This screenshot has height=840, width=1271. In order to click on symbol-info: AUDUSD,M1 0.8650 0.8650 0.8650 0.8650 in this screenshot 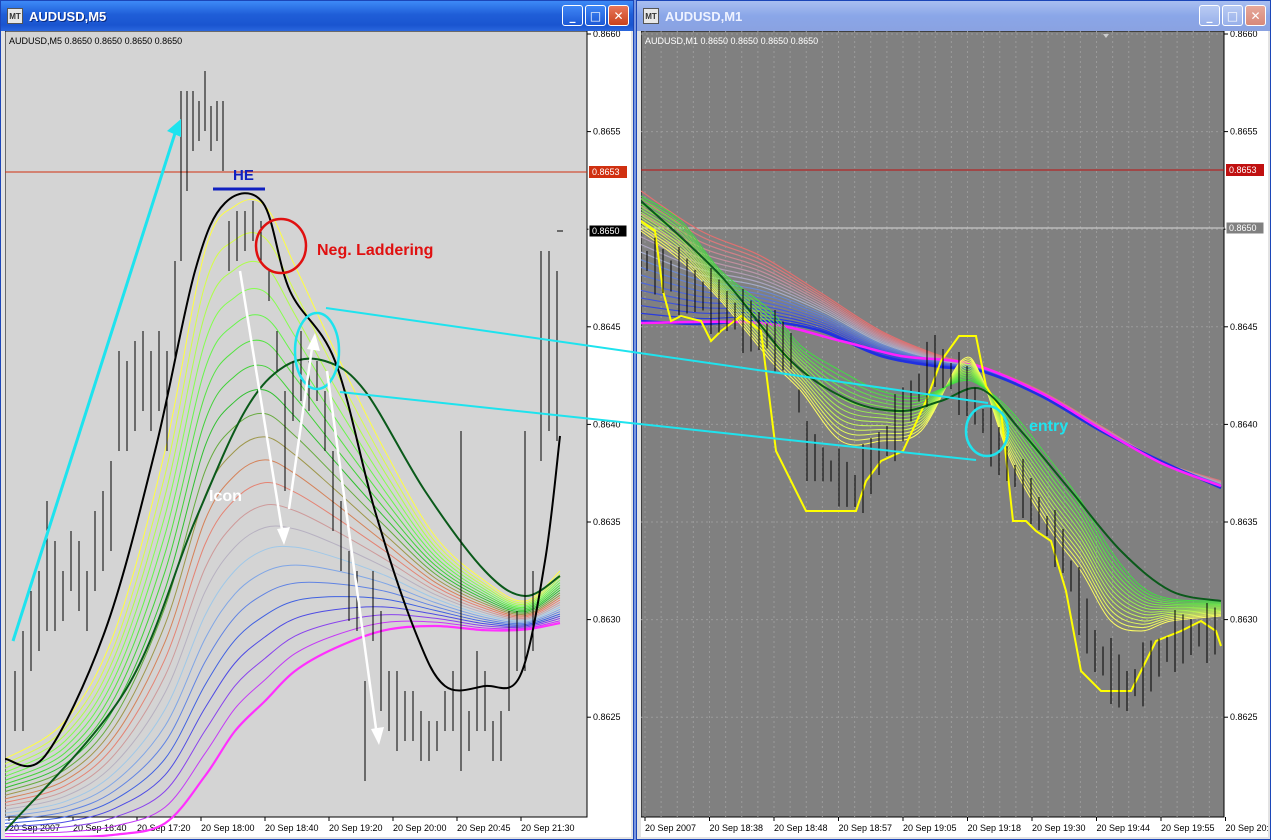, I will do `click(731, 41)`.